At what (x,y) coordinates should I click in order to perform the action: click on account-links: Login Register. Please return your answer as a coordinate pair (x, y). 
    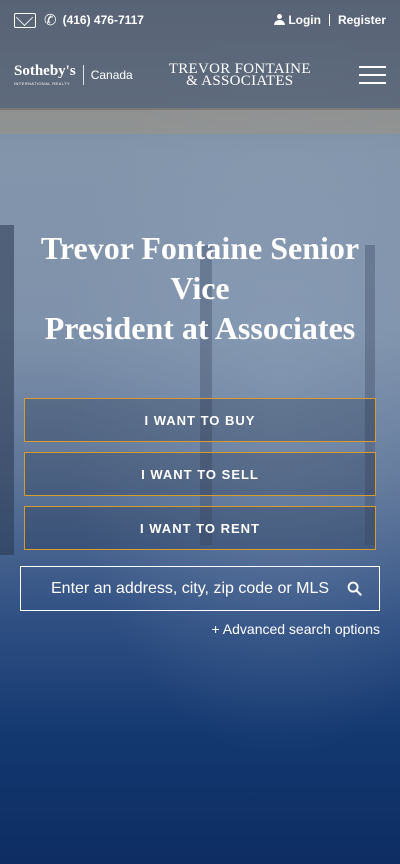
    Looking at the image, I should click on (330, 20).